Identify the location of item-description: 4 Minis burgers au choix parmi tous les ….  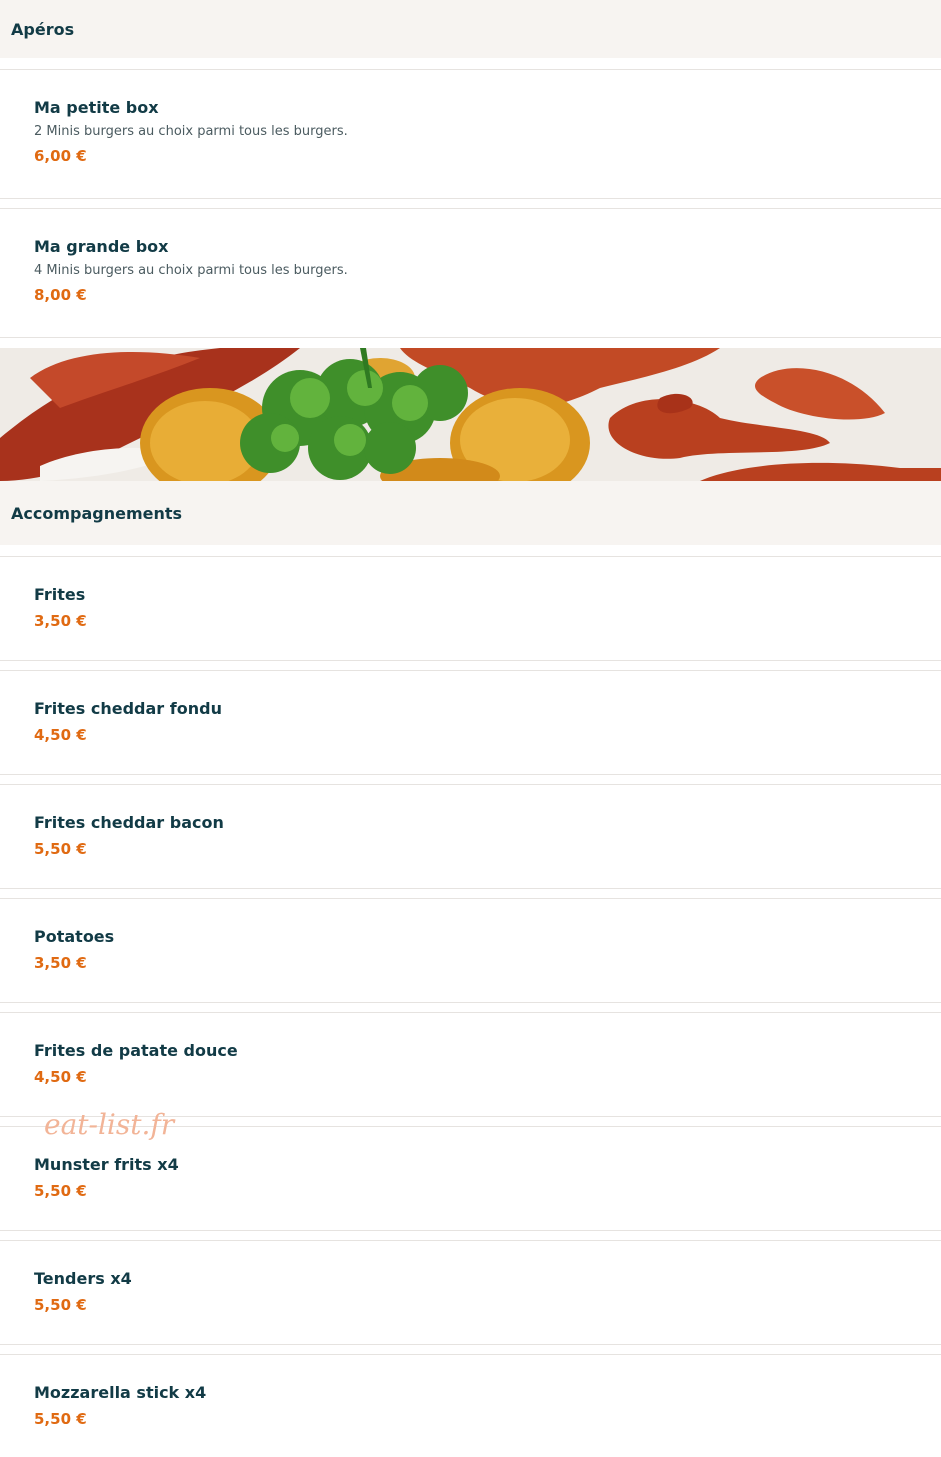
(191, 270).